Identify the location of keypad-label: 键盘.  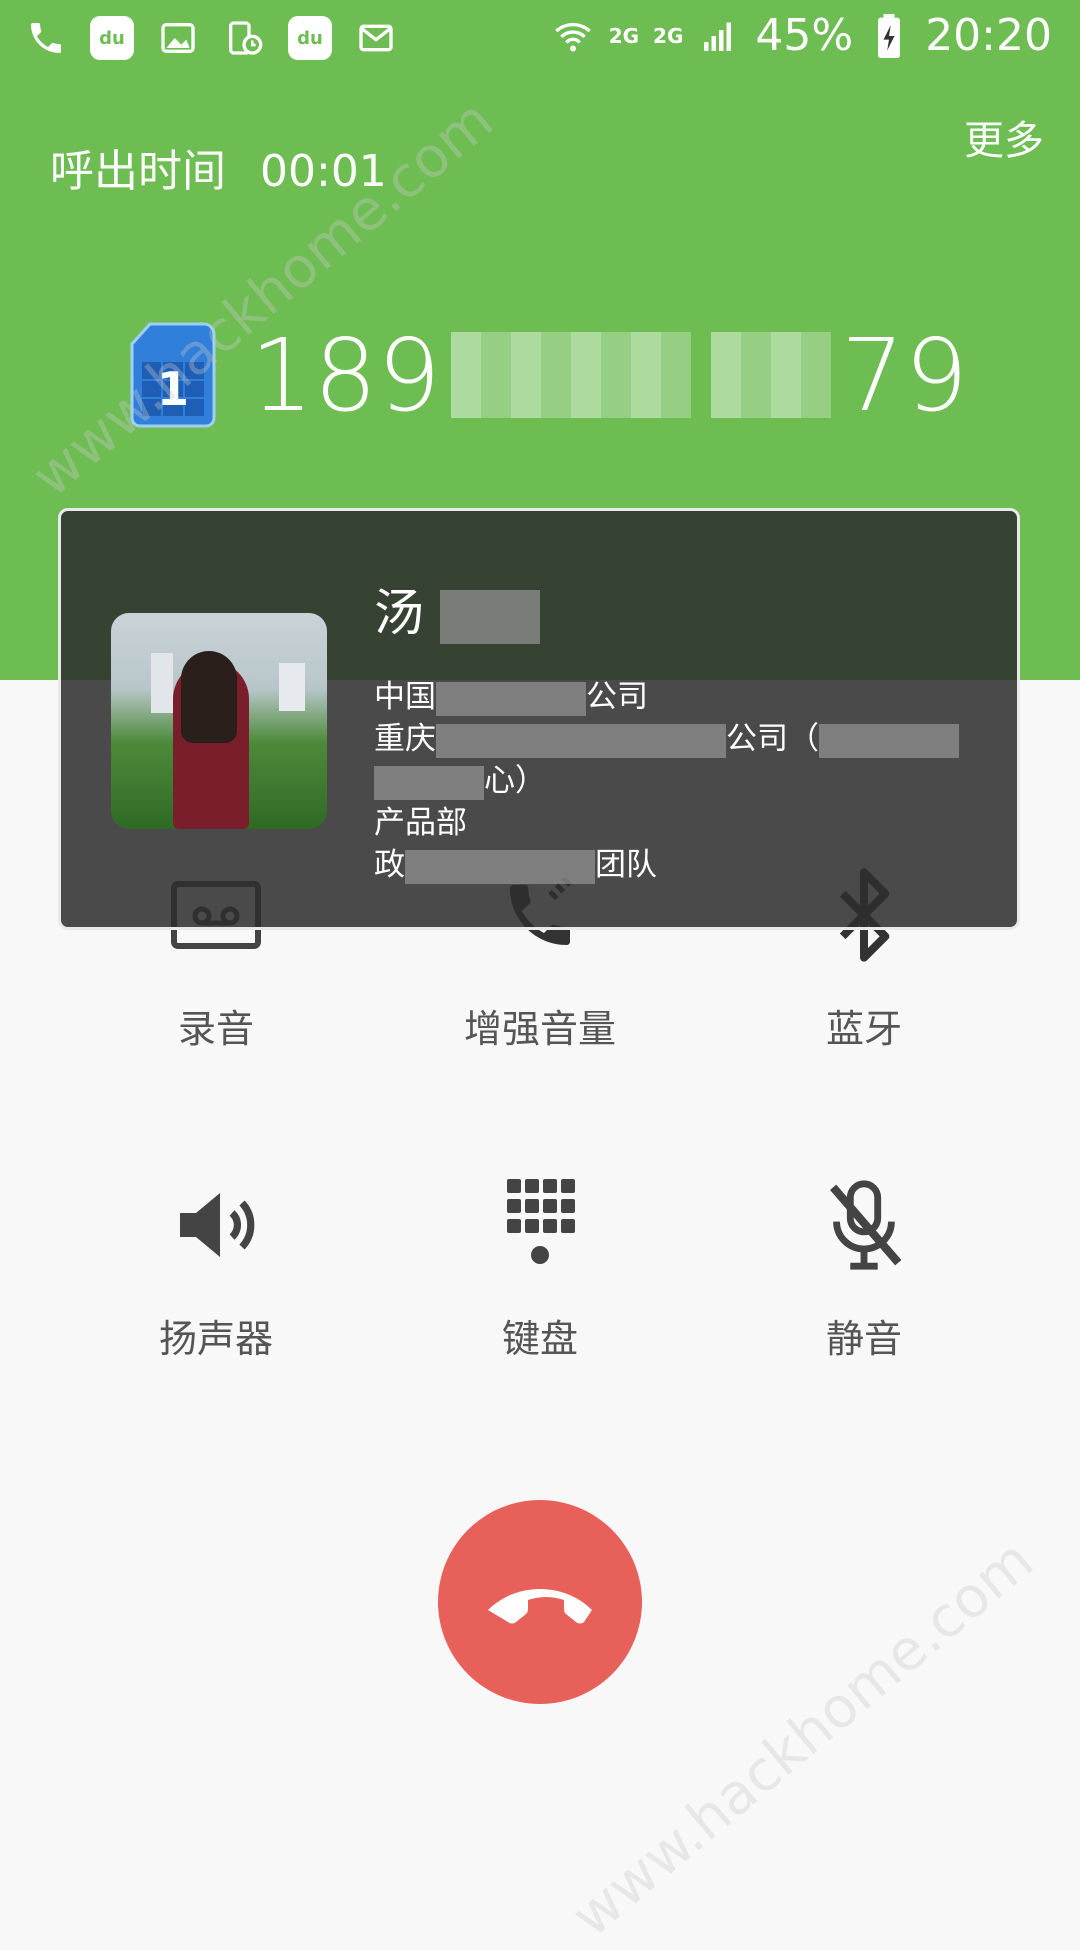
(539, 1339).